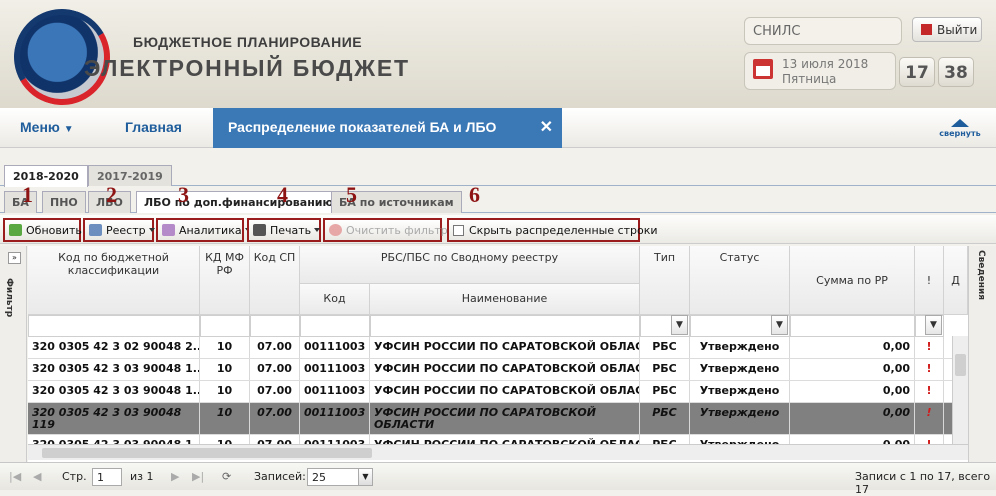 The image size is (996, 496). What do you see at coordinates (340, 477) in the screenshot?
I see `records-per-page-select: 25 ▼` at bounding box center [340, 477].